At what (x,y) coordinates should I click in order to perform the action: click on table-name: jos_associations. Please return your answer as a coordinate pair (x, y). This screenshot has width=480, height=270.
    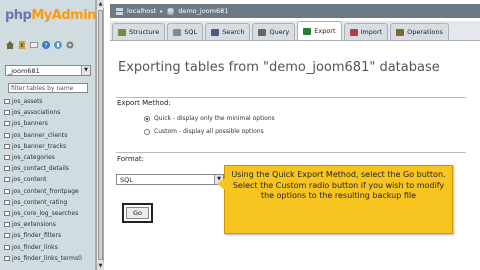
    Looking at the image, I should click on (36, 112).